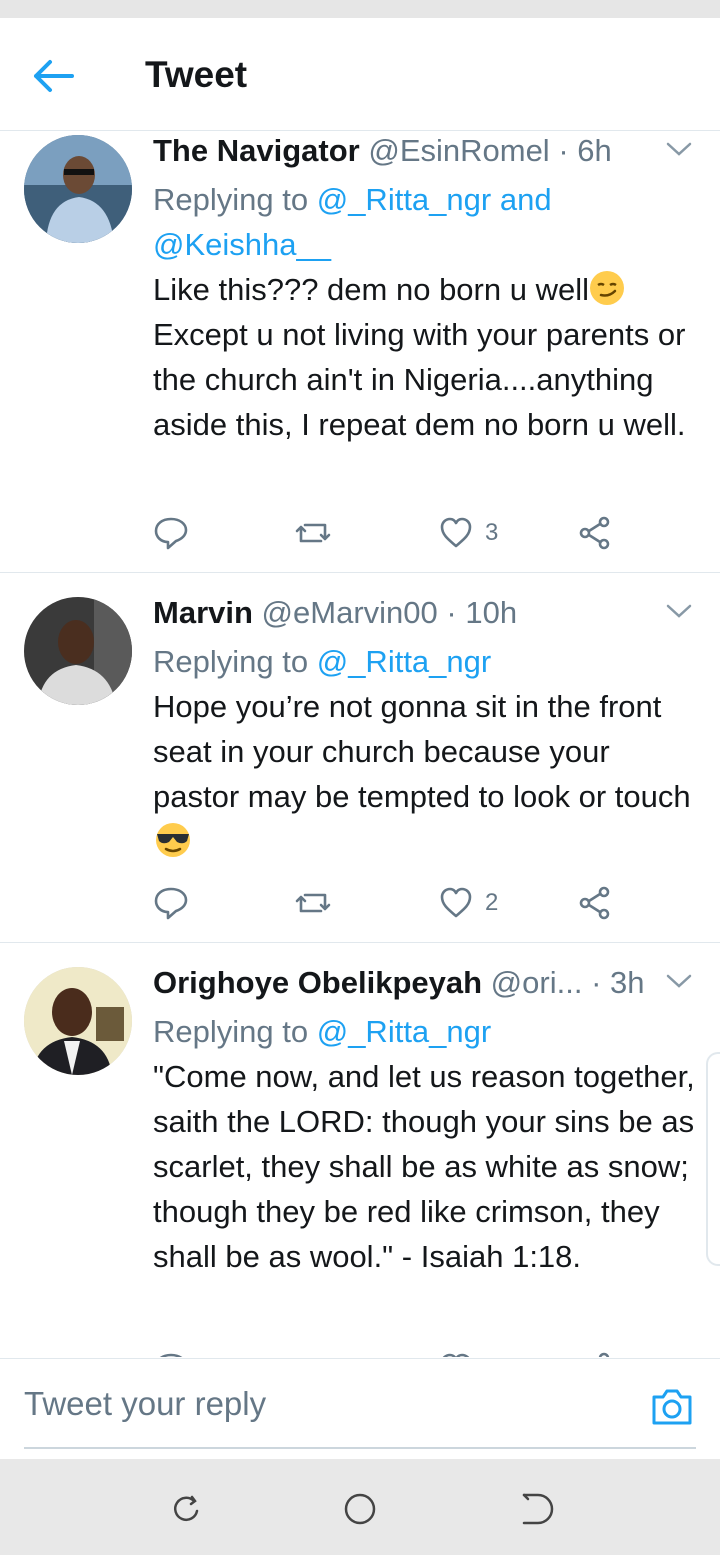  Describe the element at coordinates (713, 1159) in the screenshot. I see `scroll-handle` at that location.